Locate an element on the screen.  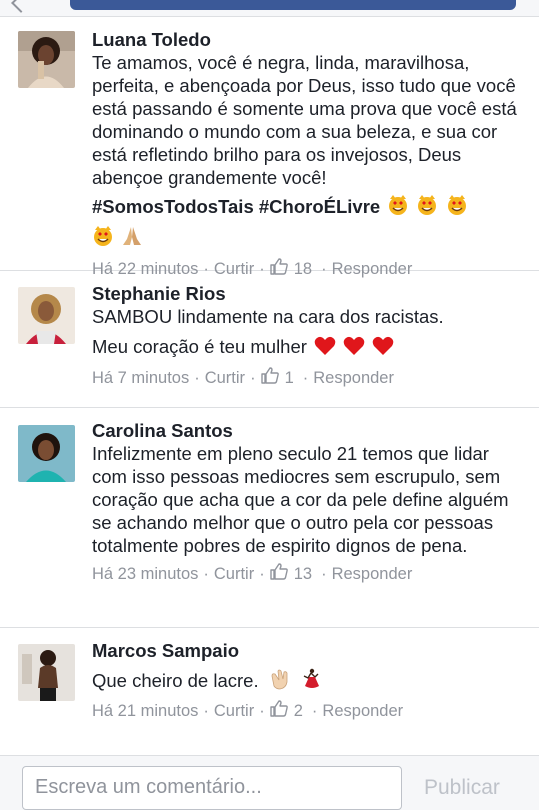
like-count: 13 is located at coordinates (303, 574).